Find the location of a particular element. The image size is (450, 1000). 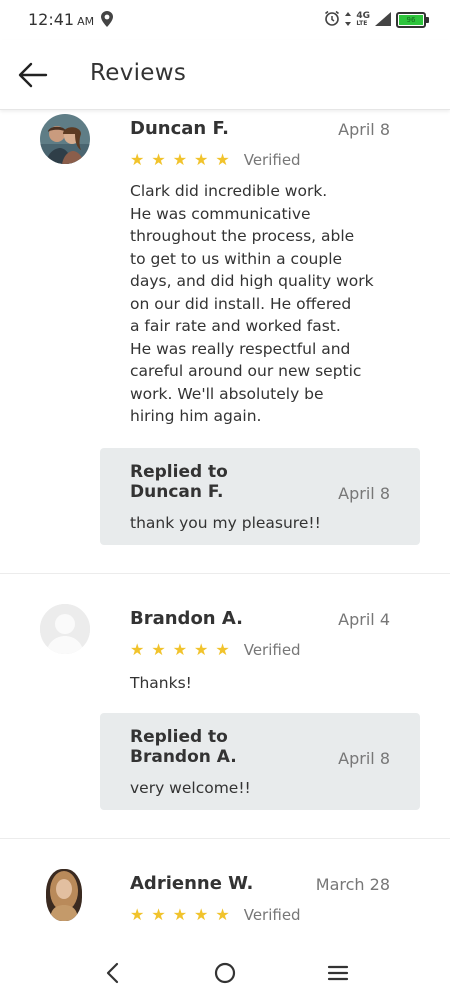

nav-menu-button is located at coordinates (338, 973).